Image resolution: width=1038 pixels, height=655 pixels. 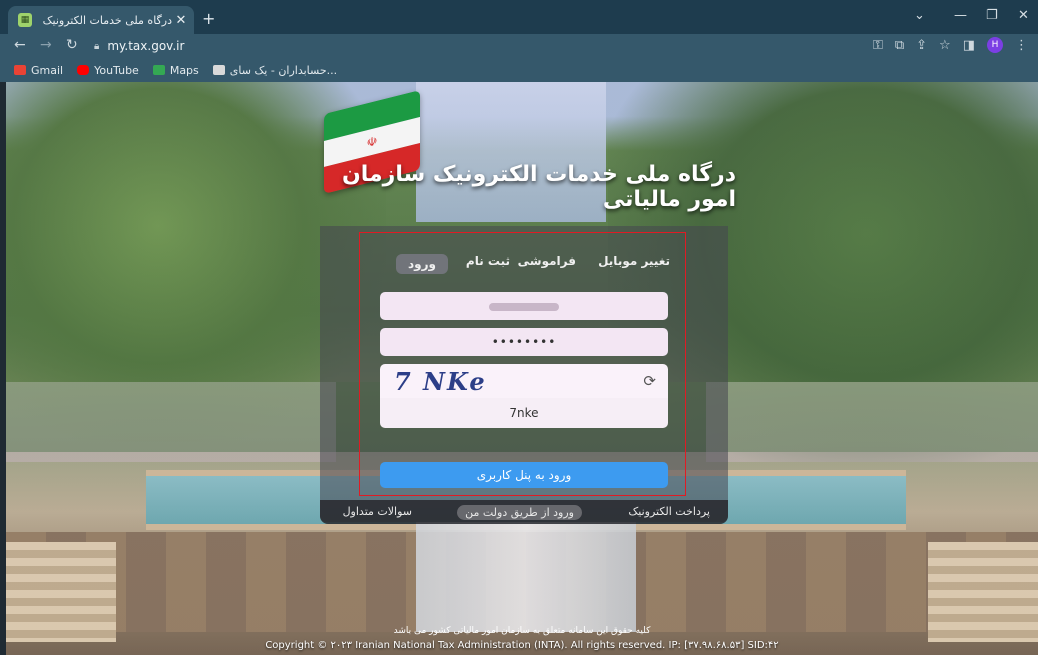 I want to click on password-field: ••••••••, so click(x=524, y=342).